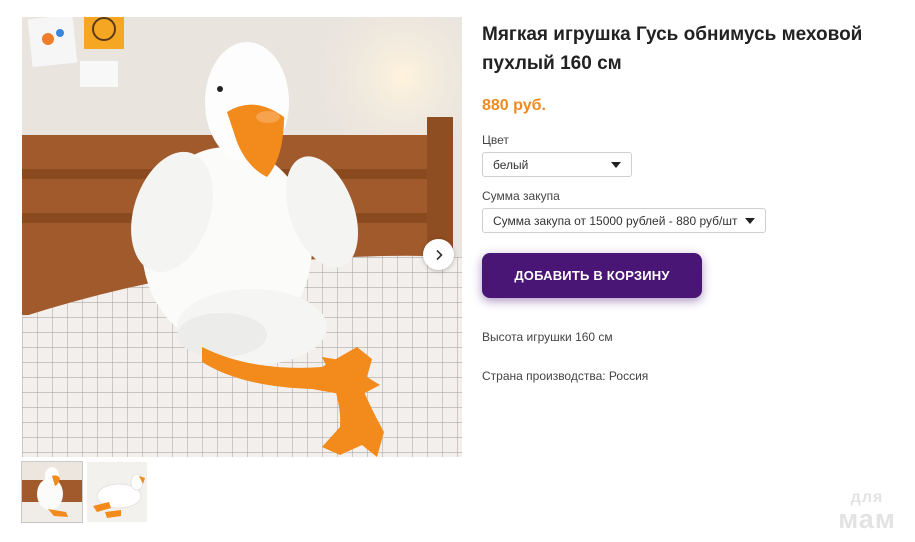  Describe the element at coordinates (521, 196) in the screenshot. I see `purchase-amount-label: Сумма закупа` at that location.